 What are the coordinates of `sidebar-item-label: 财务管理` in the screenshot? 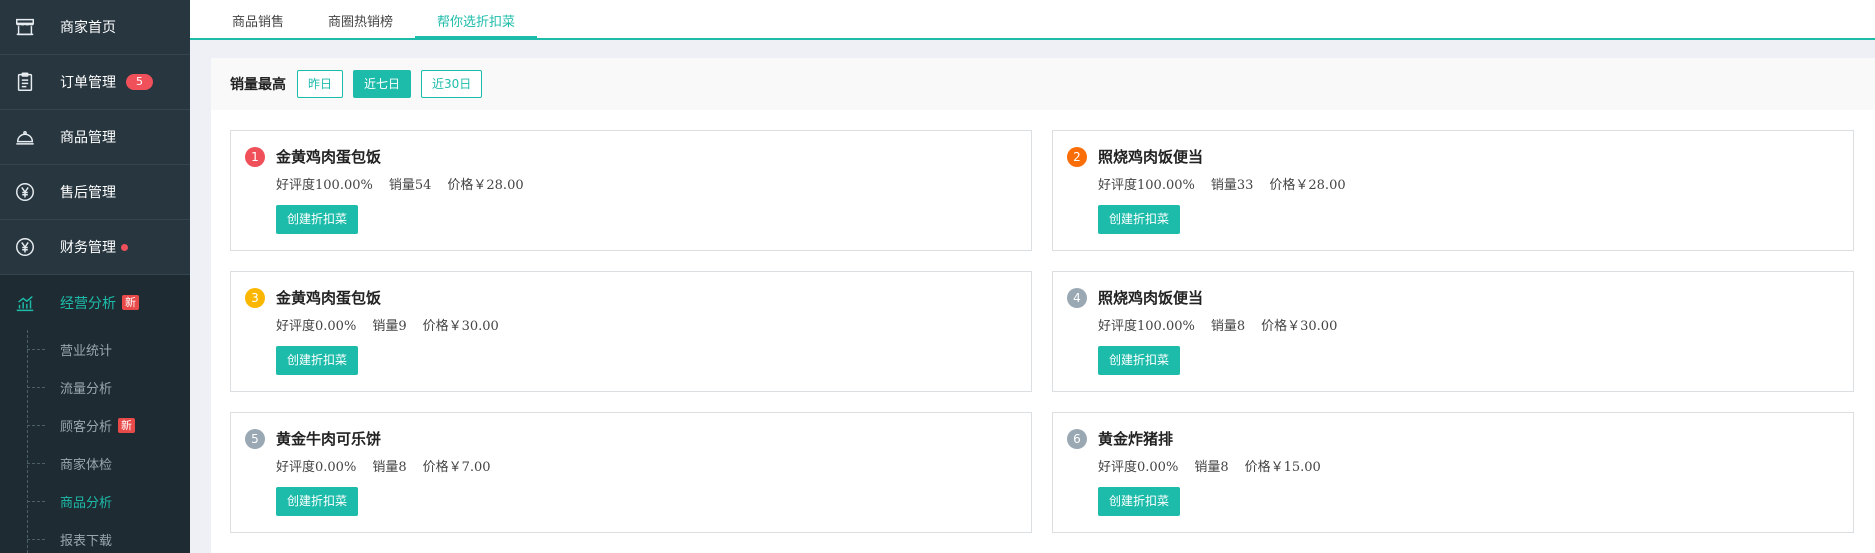 It's located at (88, 248).